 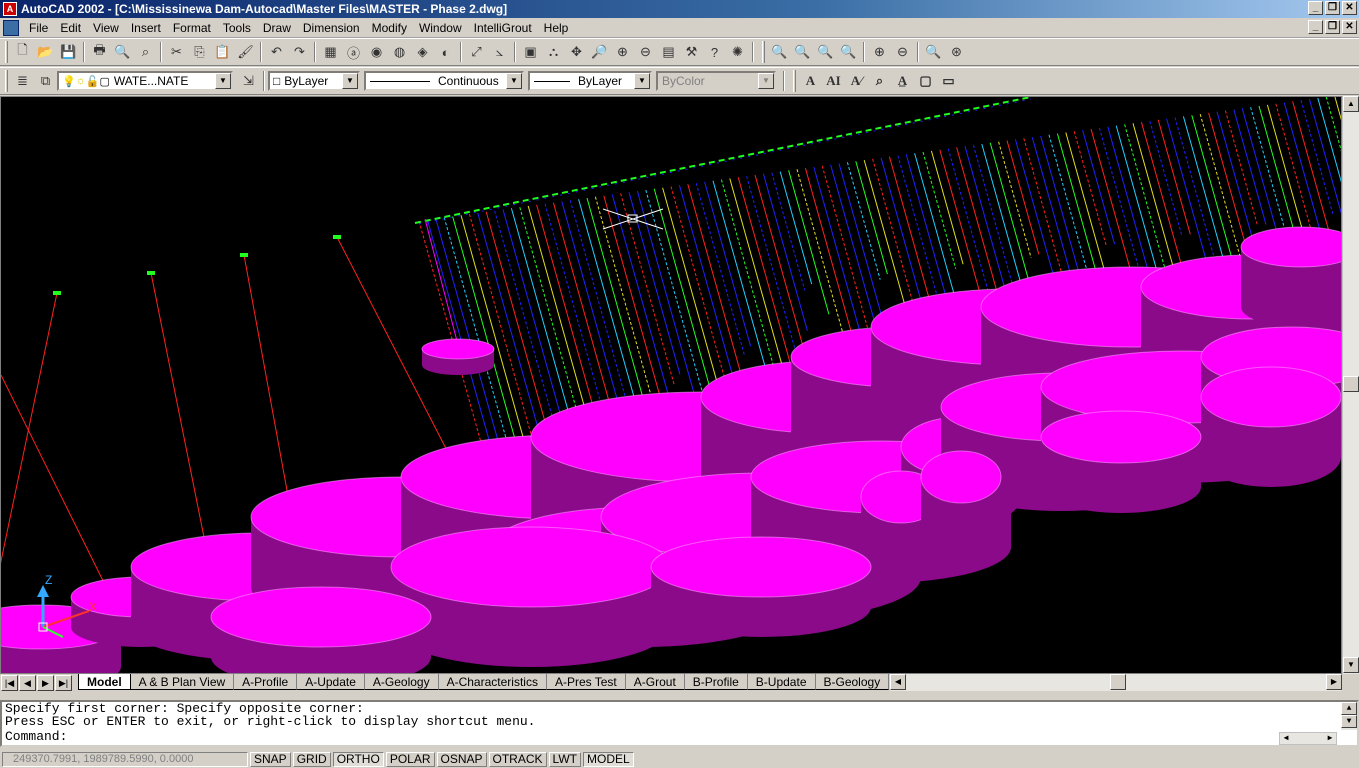 What do you see at coordinates (556, 28) in the screenshot?
I see `menu-help: Help` at bounding box center [556, 28].